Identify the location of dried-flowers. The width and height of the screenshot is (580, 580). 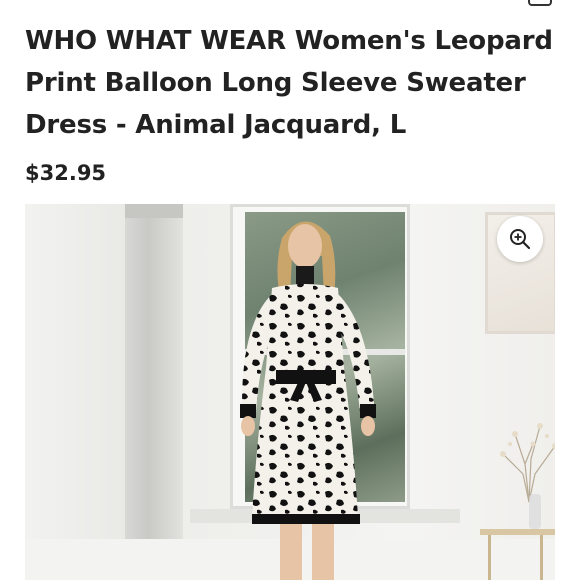
(527, 463).